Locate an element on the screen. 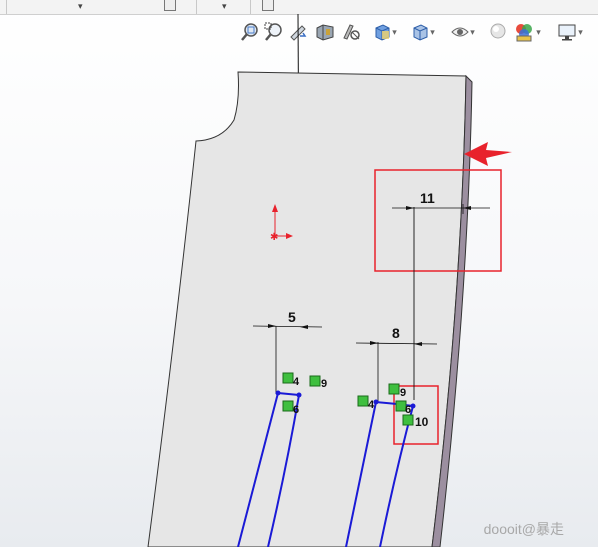  annotation-arrow is located at coordinates (488, 154).